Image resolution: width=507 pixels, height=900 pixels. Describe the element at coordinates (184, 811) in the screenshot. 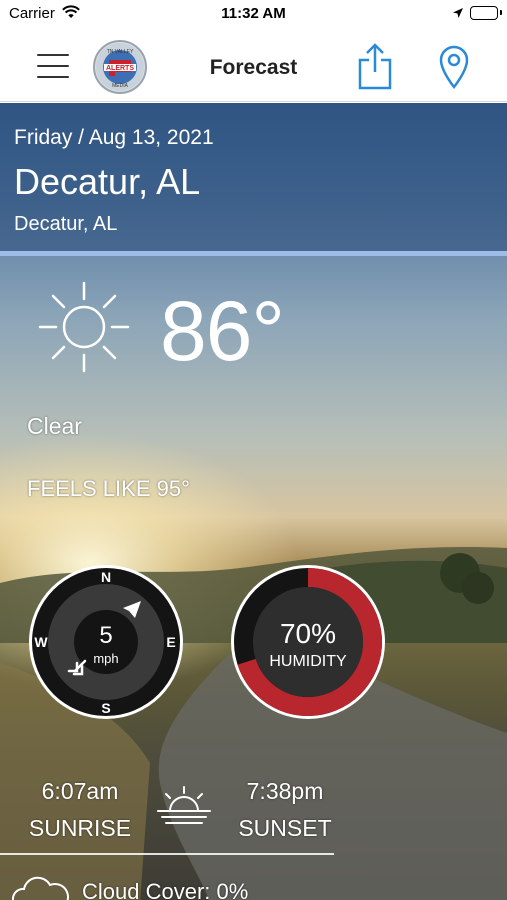

I see `sunset-icon` at that location.